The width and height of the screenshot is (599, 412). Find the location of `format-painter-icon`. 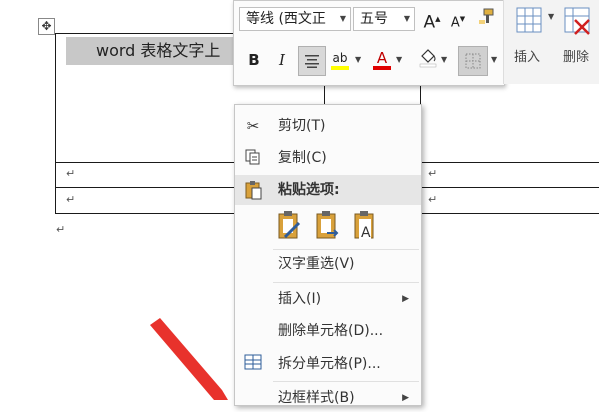

format-painter-icon is located at coordinates (486, 16).